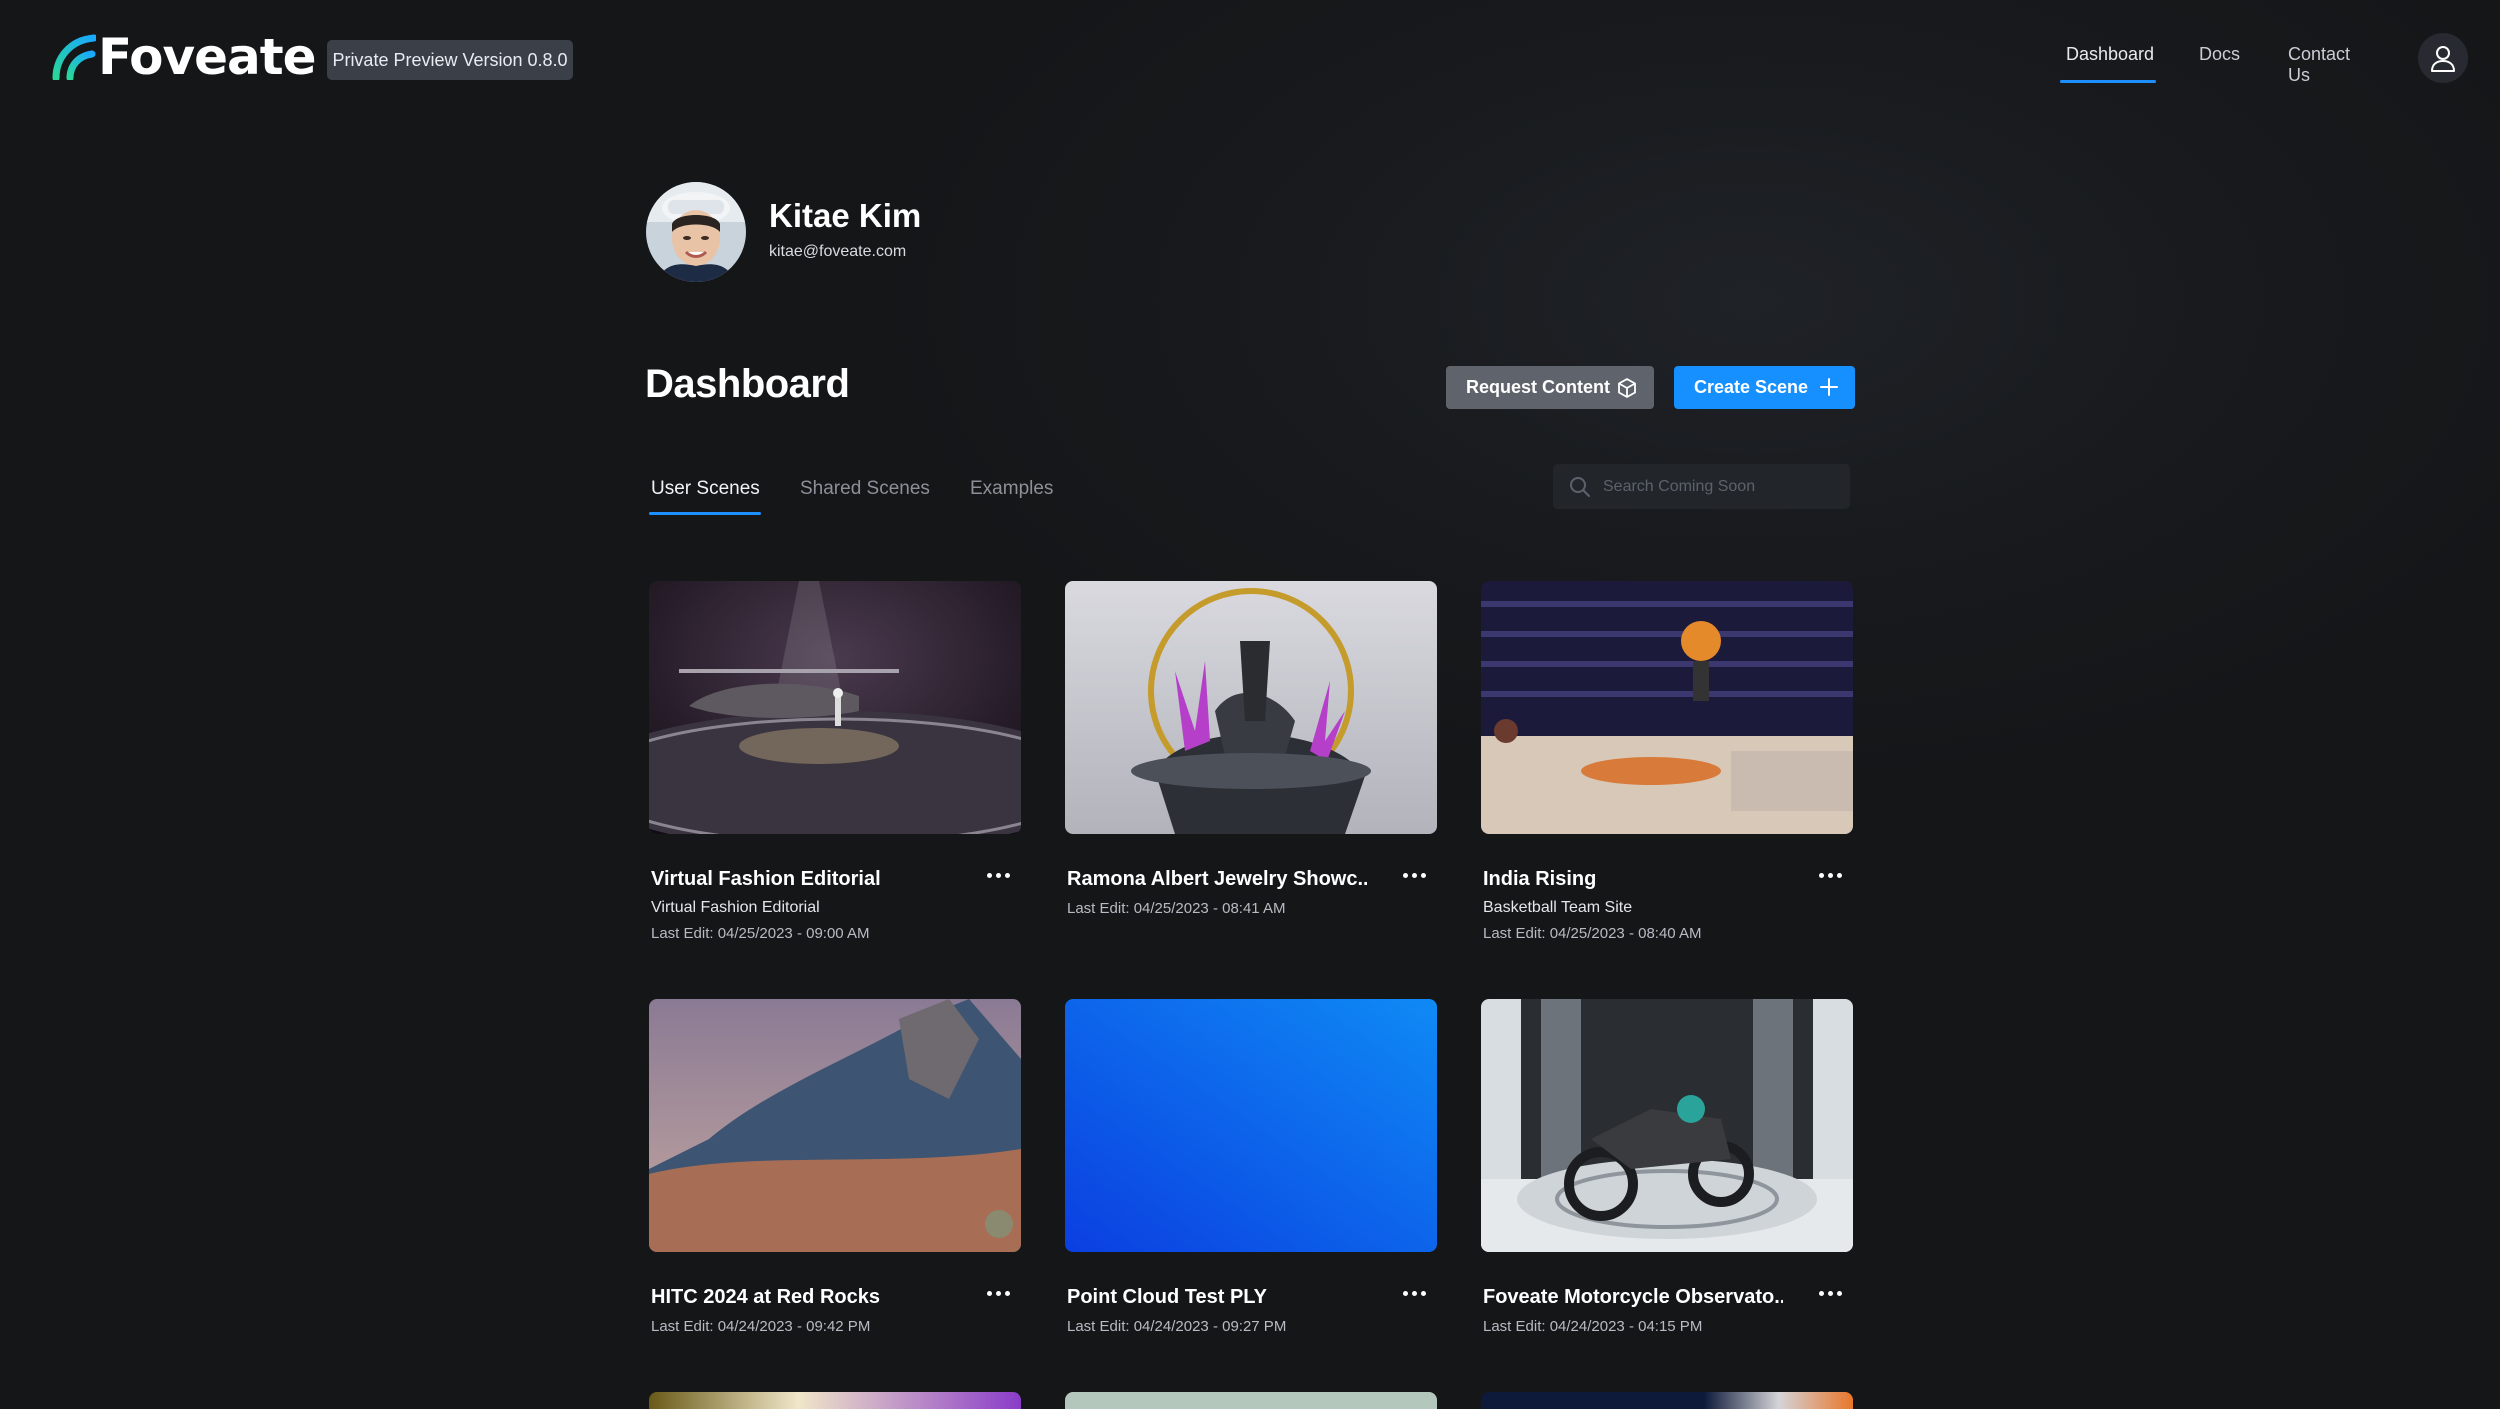 This screenshot has height=1409, width=2500. I want to click on tab-user-scenes: User Scenes, so click(705, 489).